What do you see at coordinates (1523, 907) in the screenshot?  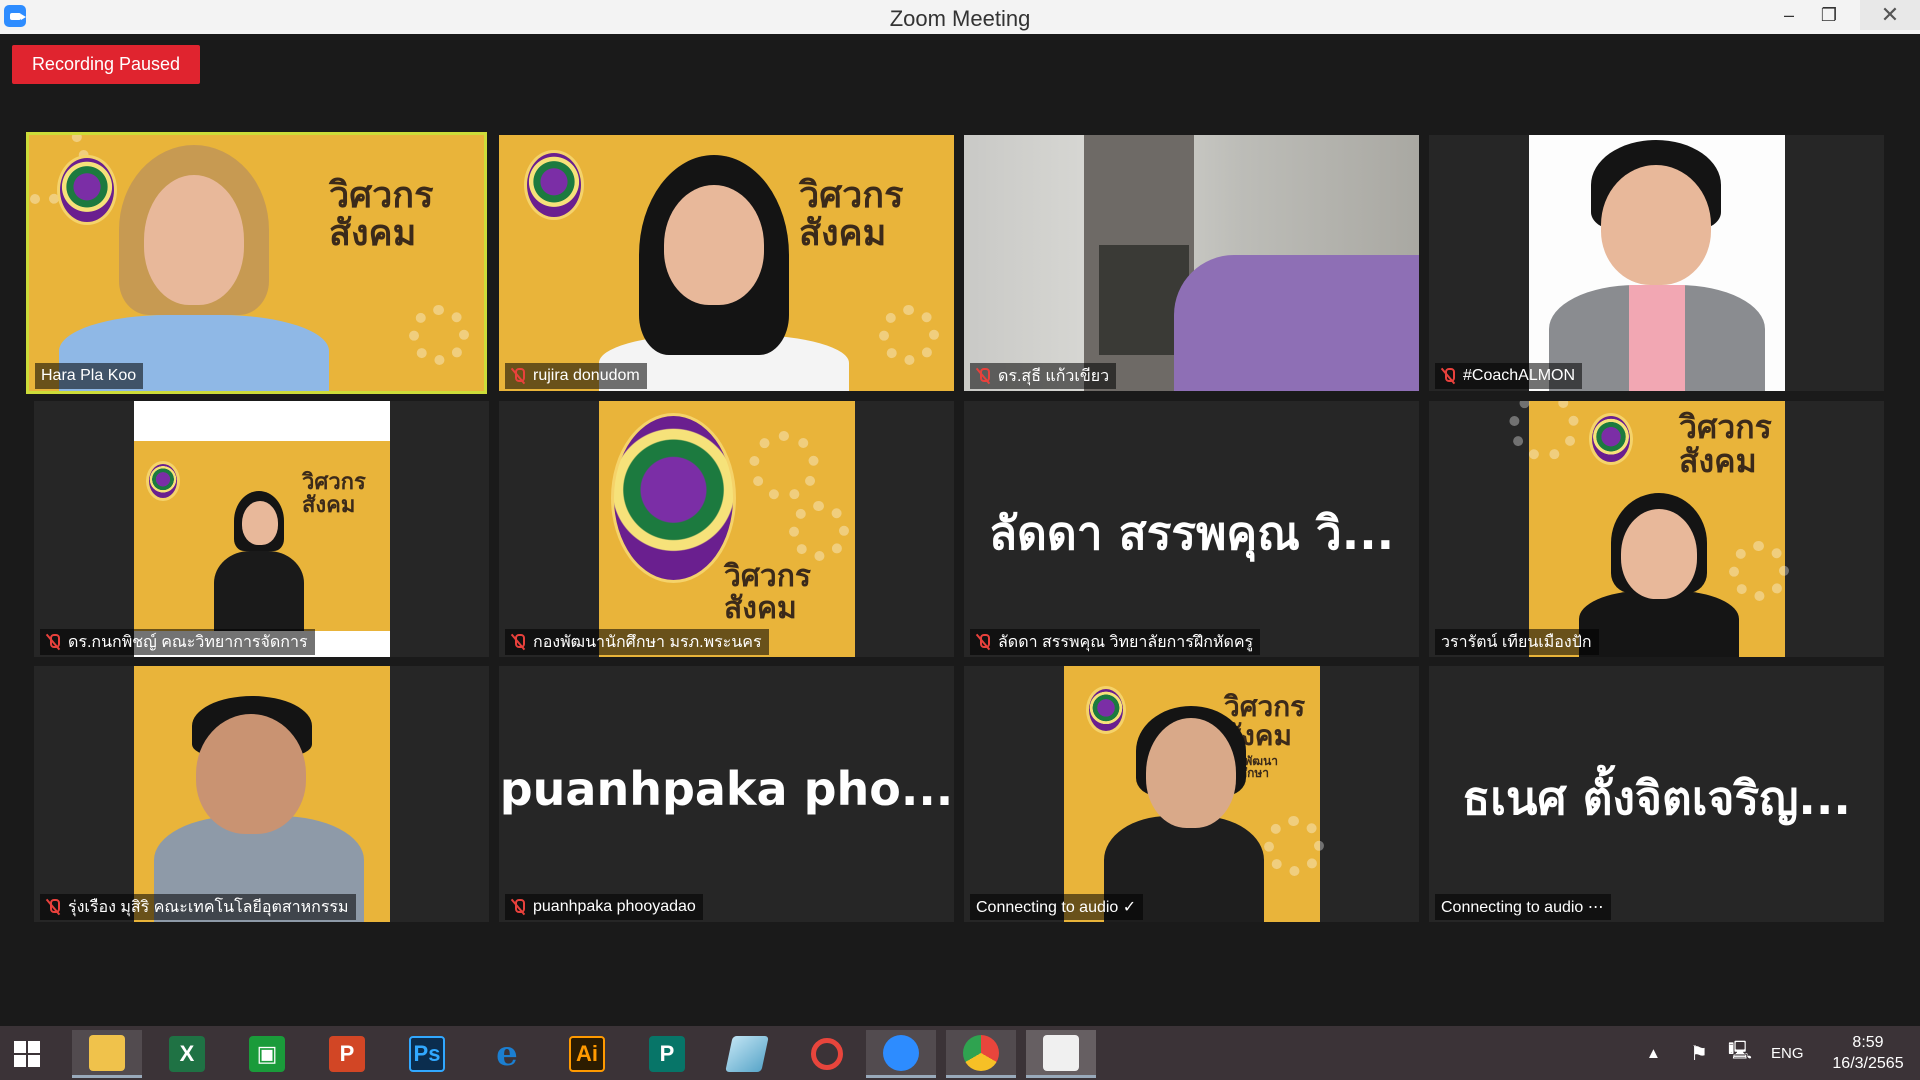 I see `participant-name: Connecting to audio ⋯` at bounding box center [1523, 907].